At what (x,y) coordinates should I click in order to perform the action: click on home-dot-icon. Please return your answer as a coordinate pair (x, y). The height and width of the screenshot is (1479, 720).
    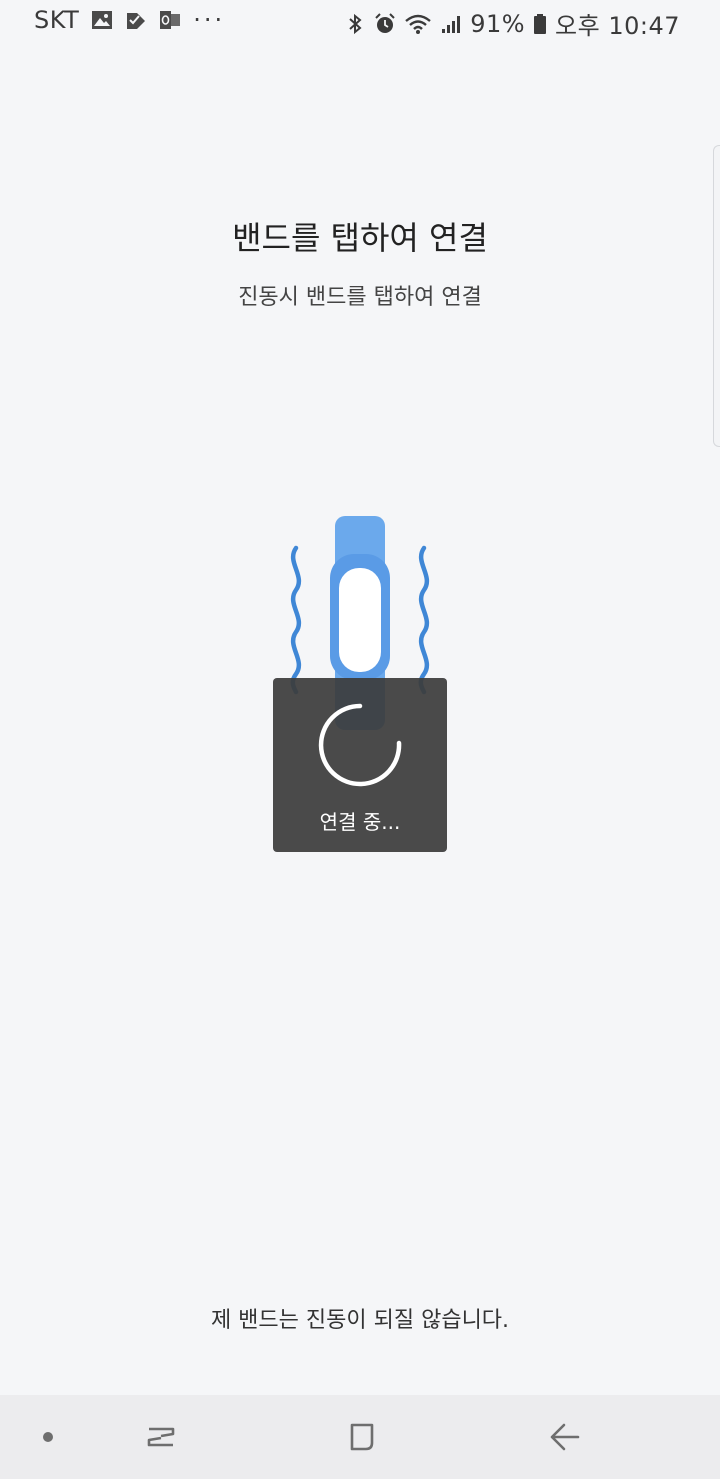
    Looking at the image, I should click on (48, 1437).